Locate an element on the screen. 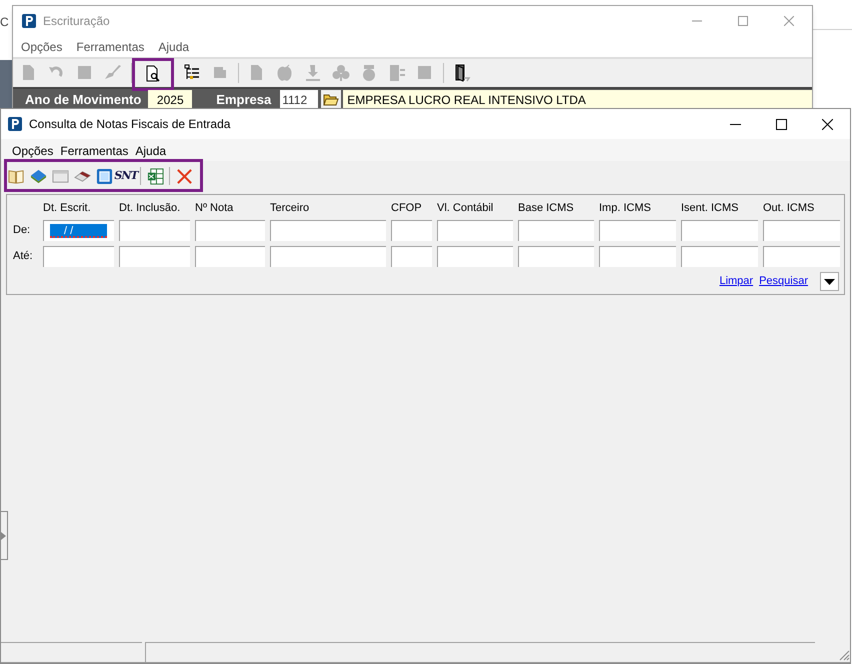  column-label: Out. ICMS is located at coordinates (789, 208).